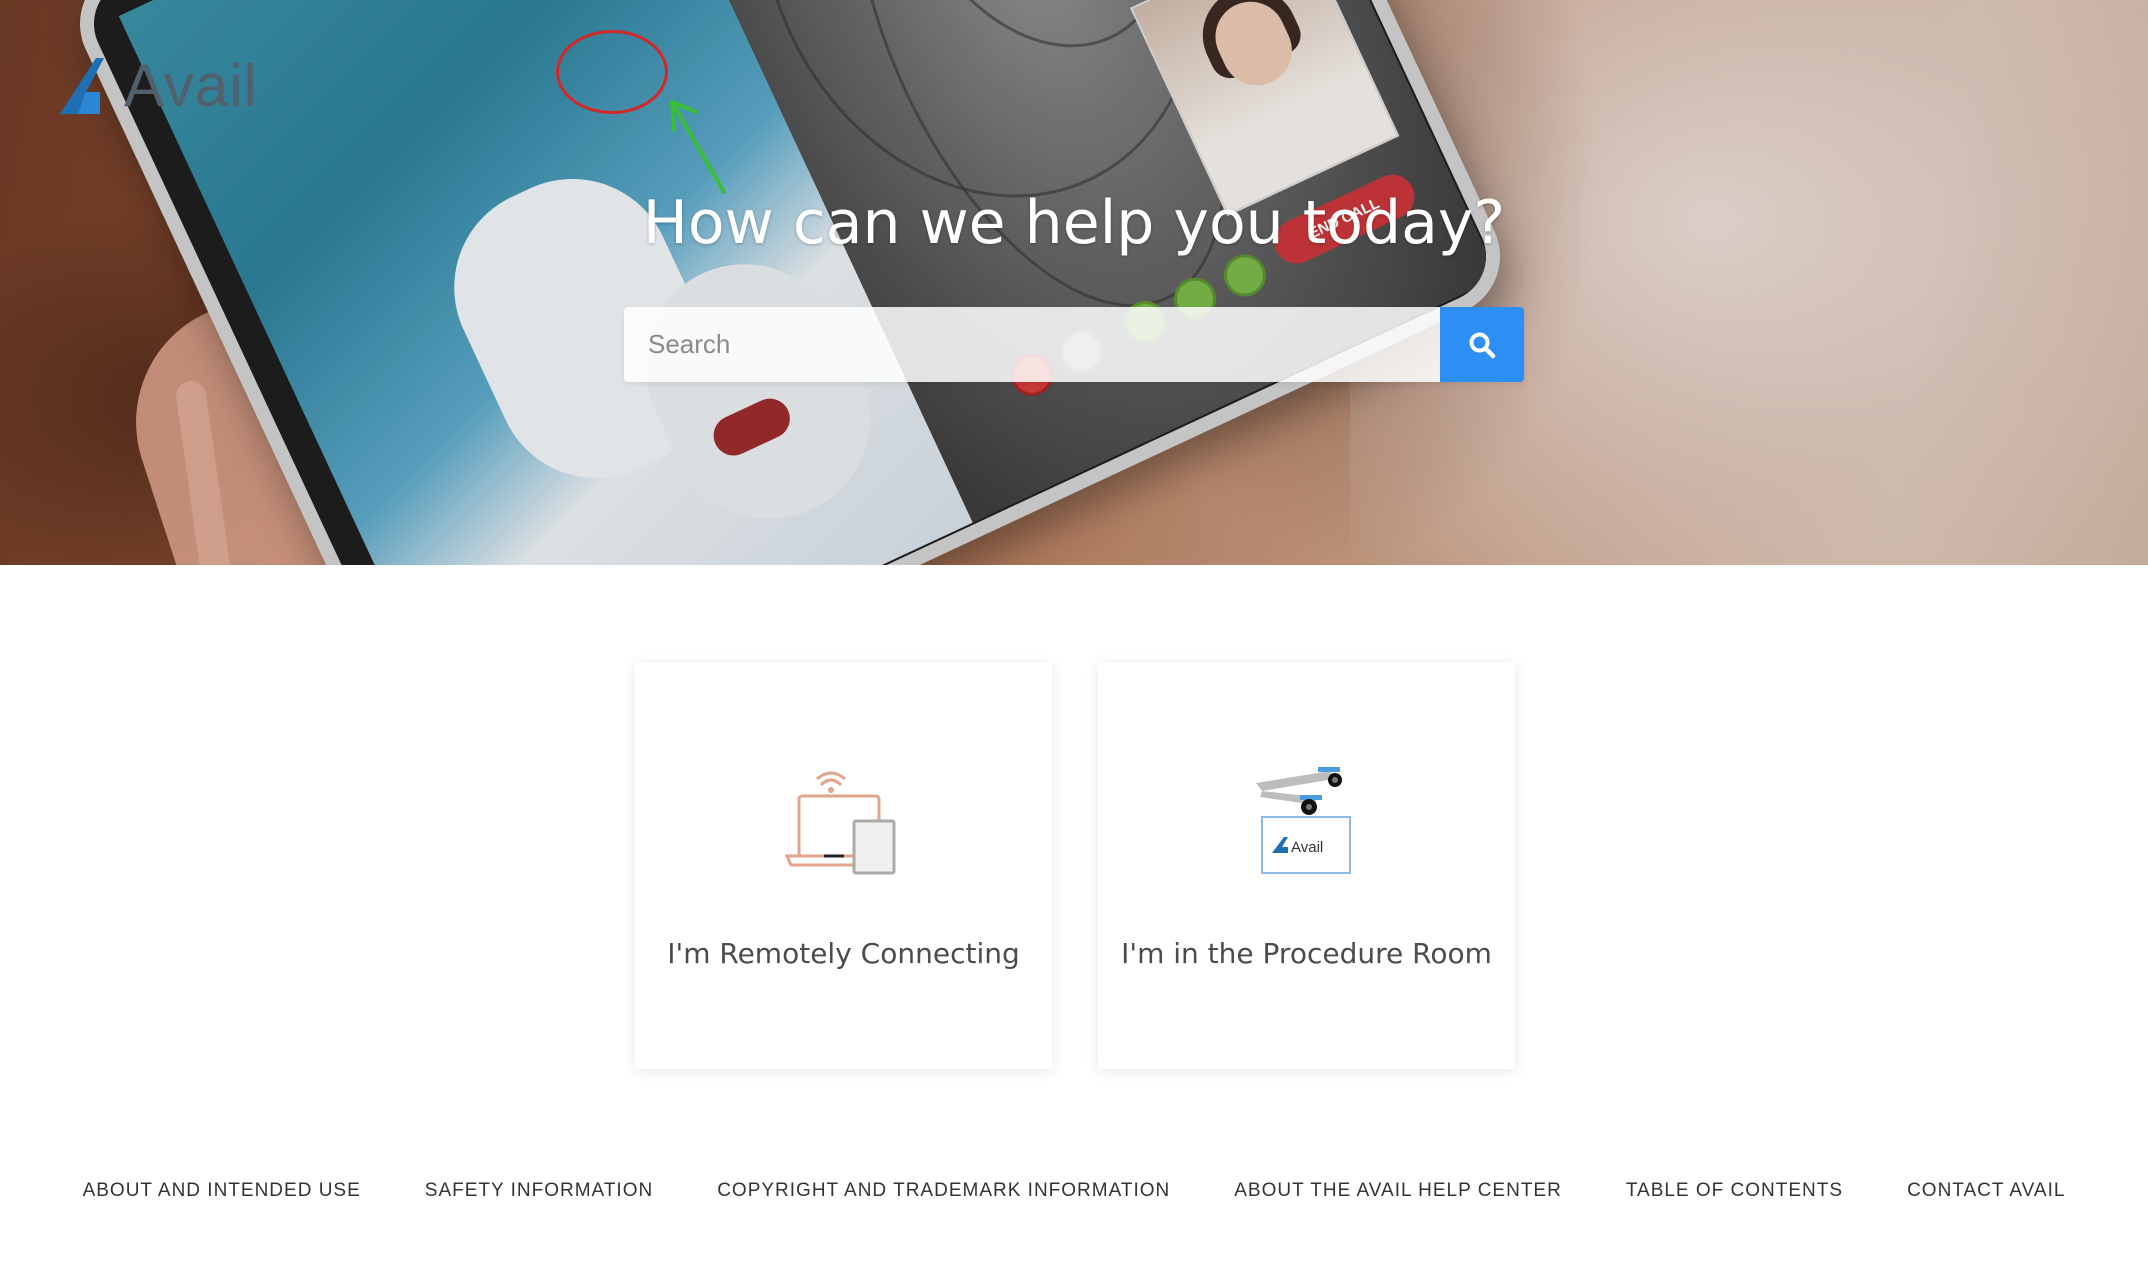 This screenshot has width=2148, height=1276. Describe the element at coordinates (1303, 820) in the screenshot. I see `procedure-room-device-icon: Avail` at that location.